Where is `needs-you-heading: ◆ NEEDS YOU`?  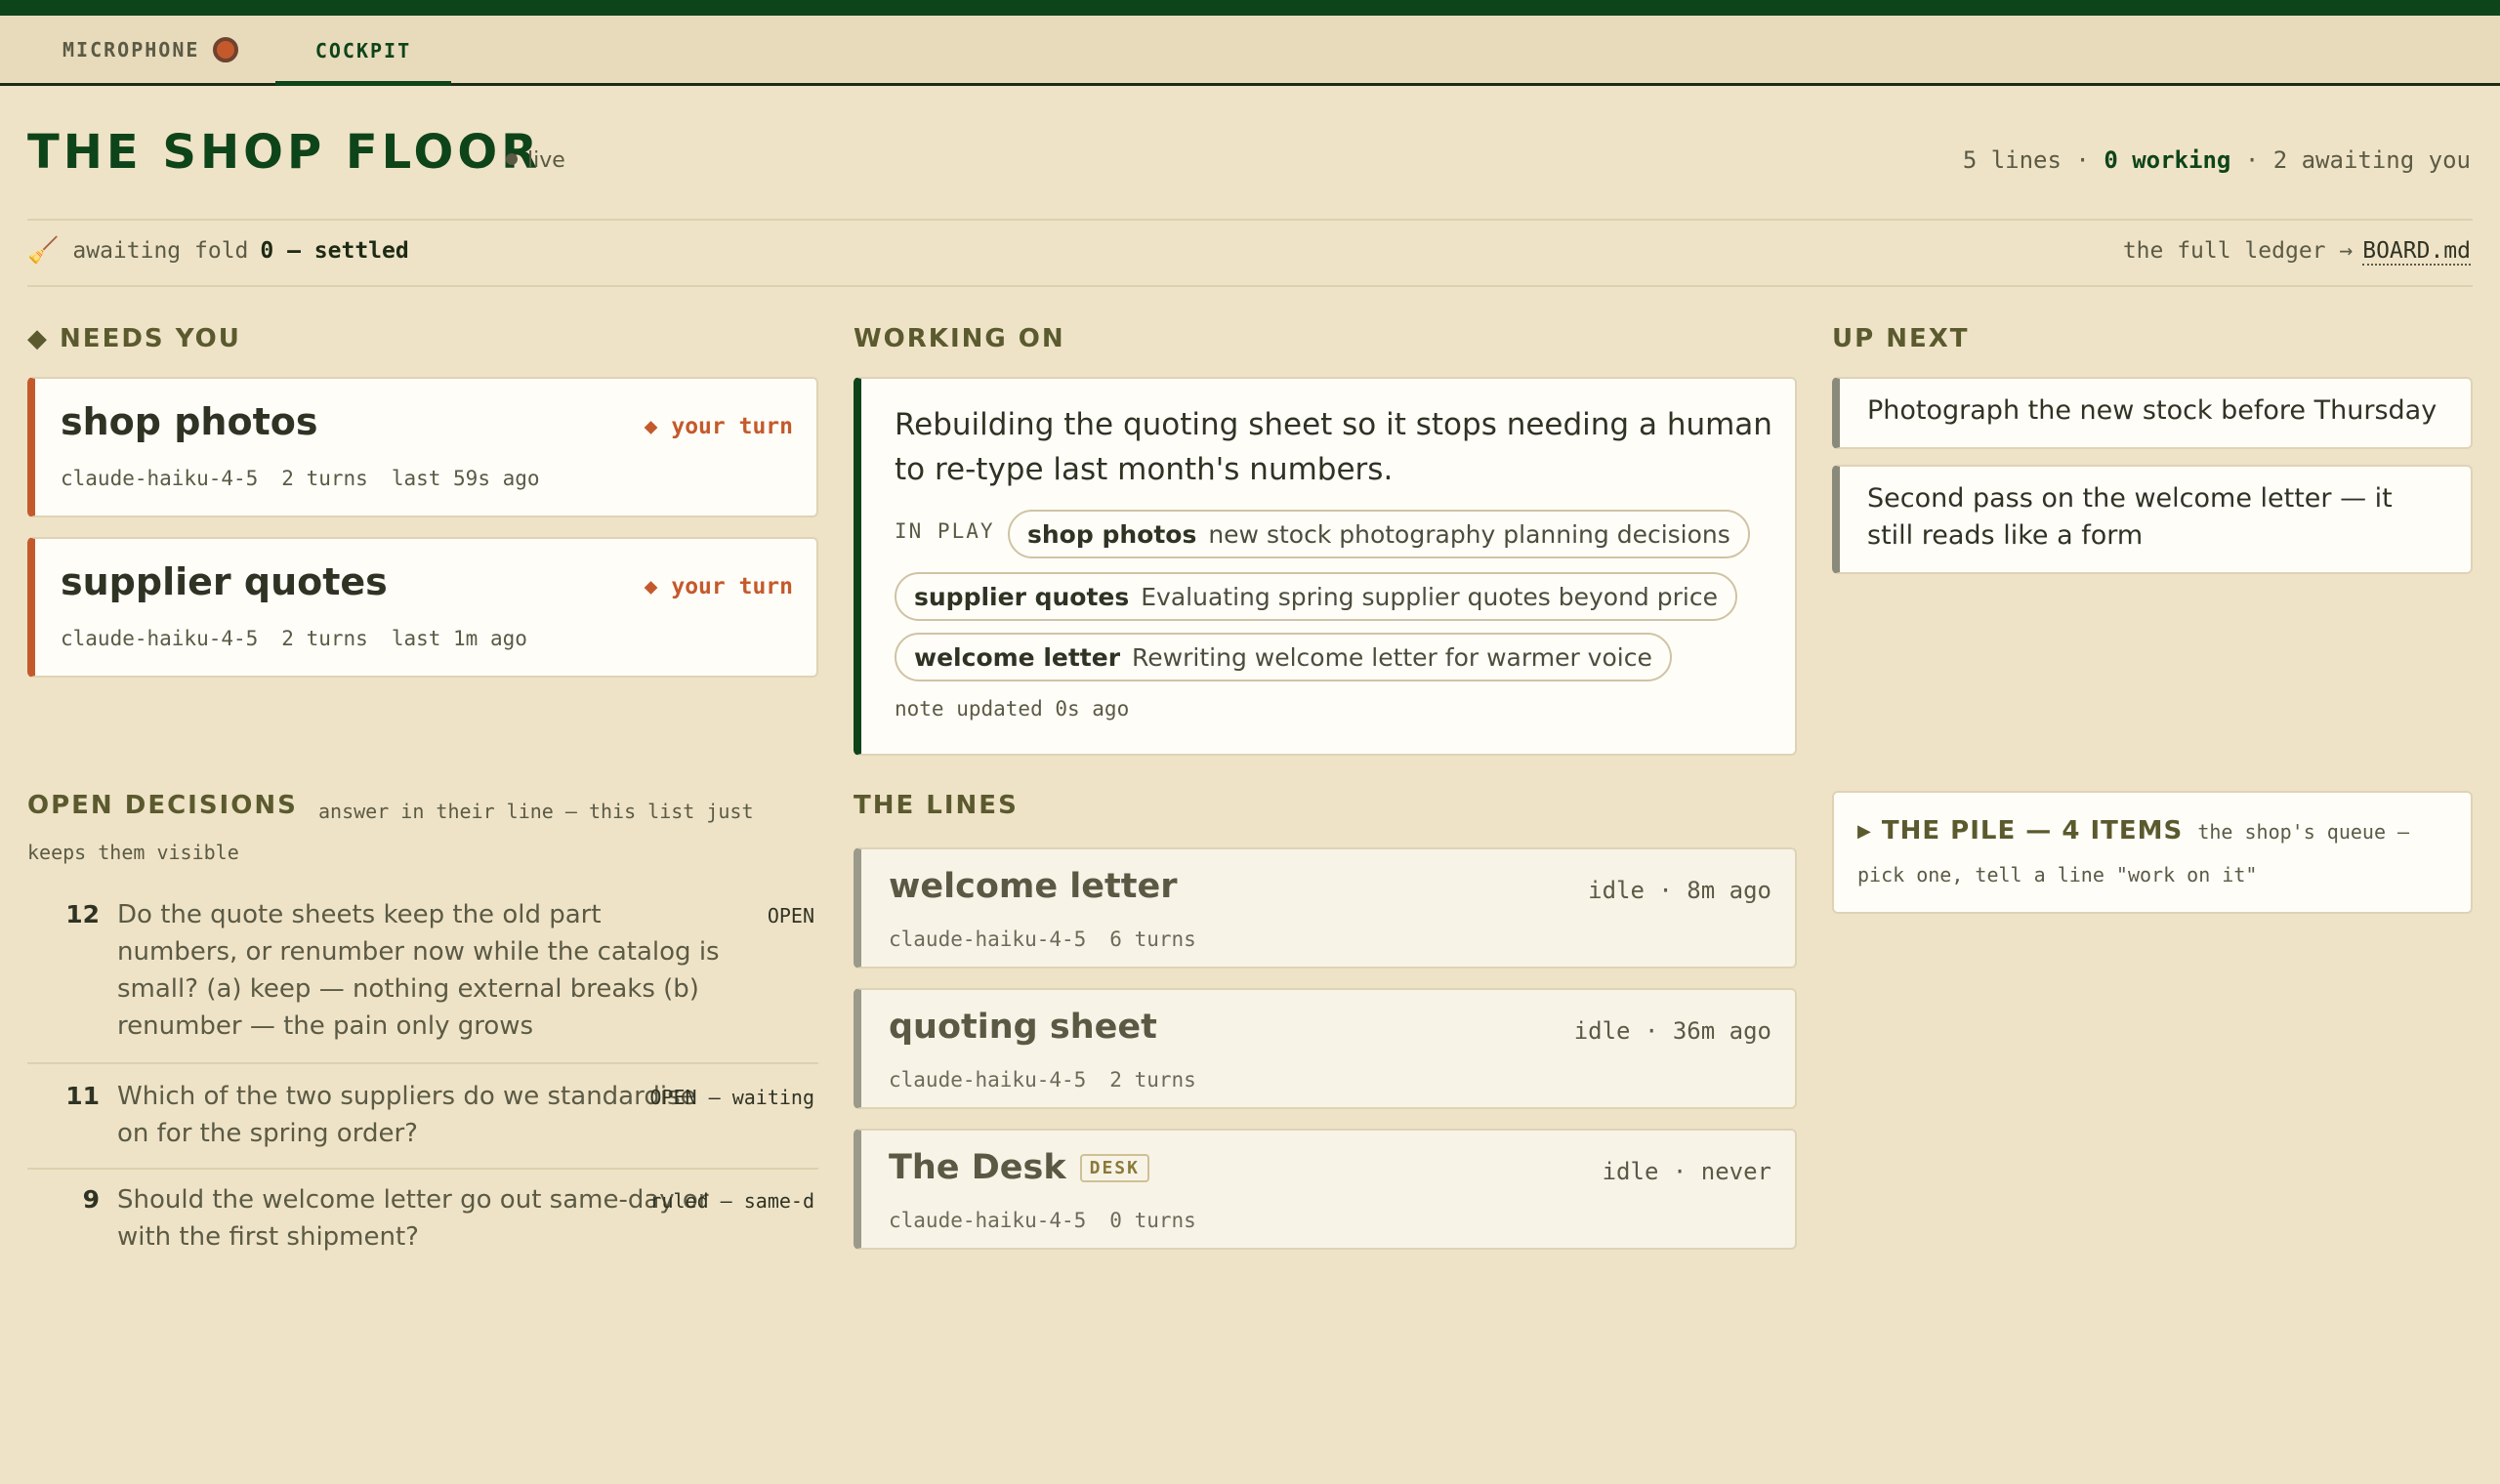
needs-you-heading: ◆ NEEDS YOU is located at coordinates (134, 339).